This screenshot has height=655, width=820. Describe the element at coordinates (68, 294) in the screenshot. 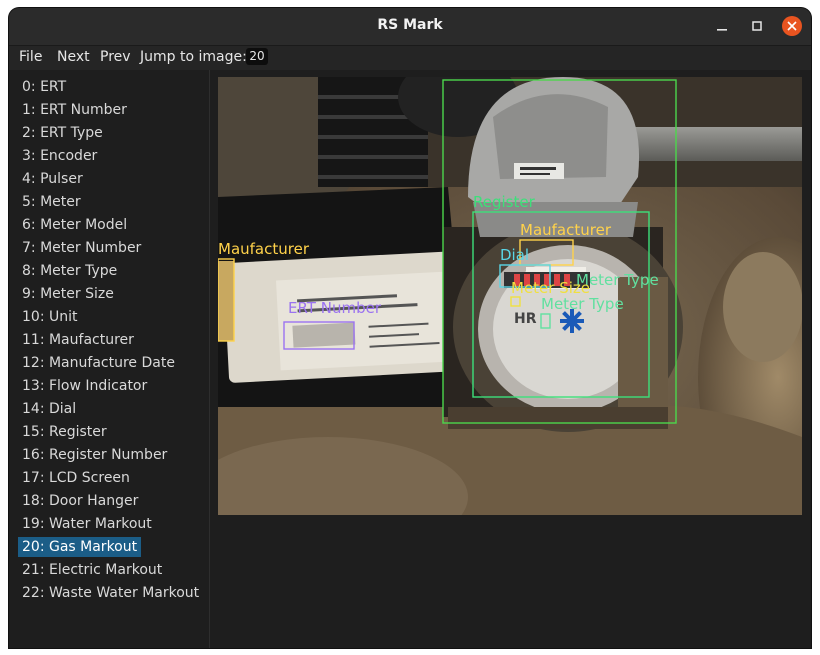

I see `label-list-item: 9: Meter Size` at that location.